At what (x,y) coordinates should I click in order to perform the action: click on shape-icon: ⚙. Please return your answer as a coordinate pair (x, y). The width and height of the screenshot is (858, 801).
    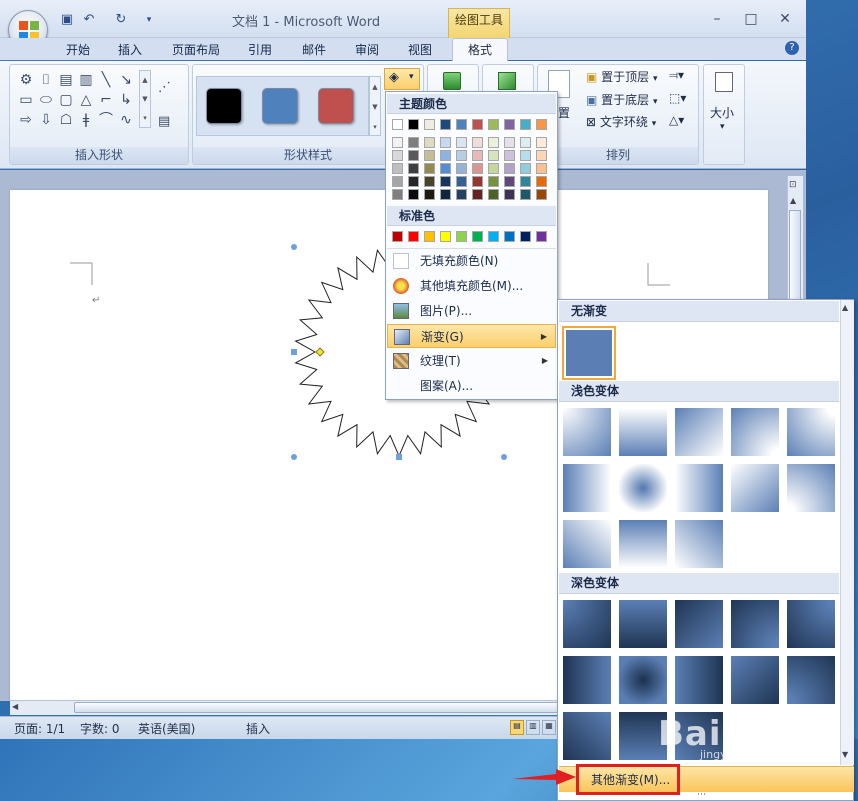
    Looking at the image, I should click on (26, 80).